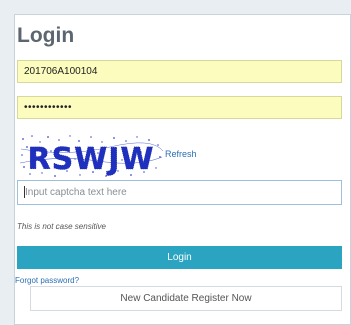  Describe the element at coordinates (61, 226) in the screenshot. I see `case-sensitivity-hint: This is not case sensitive` at that location.